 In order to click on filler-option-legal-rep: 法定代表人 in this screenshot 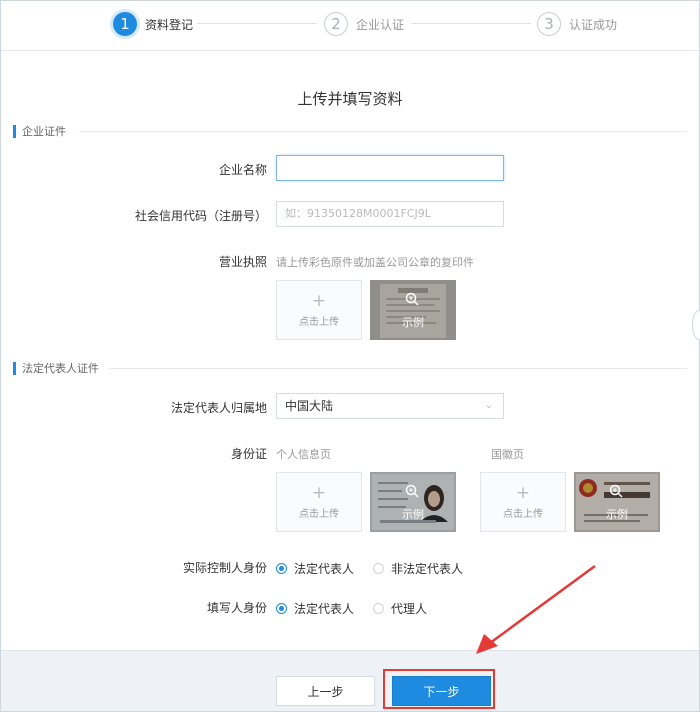, I will do `click(315, 608)`.